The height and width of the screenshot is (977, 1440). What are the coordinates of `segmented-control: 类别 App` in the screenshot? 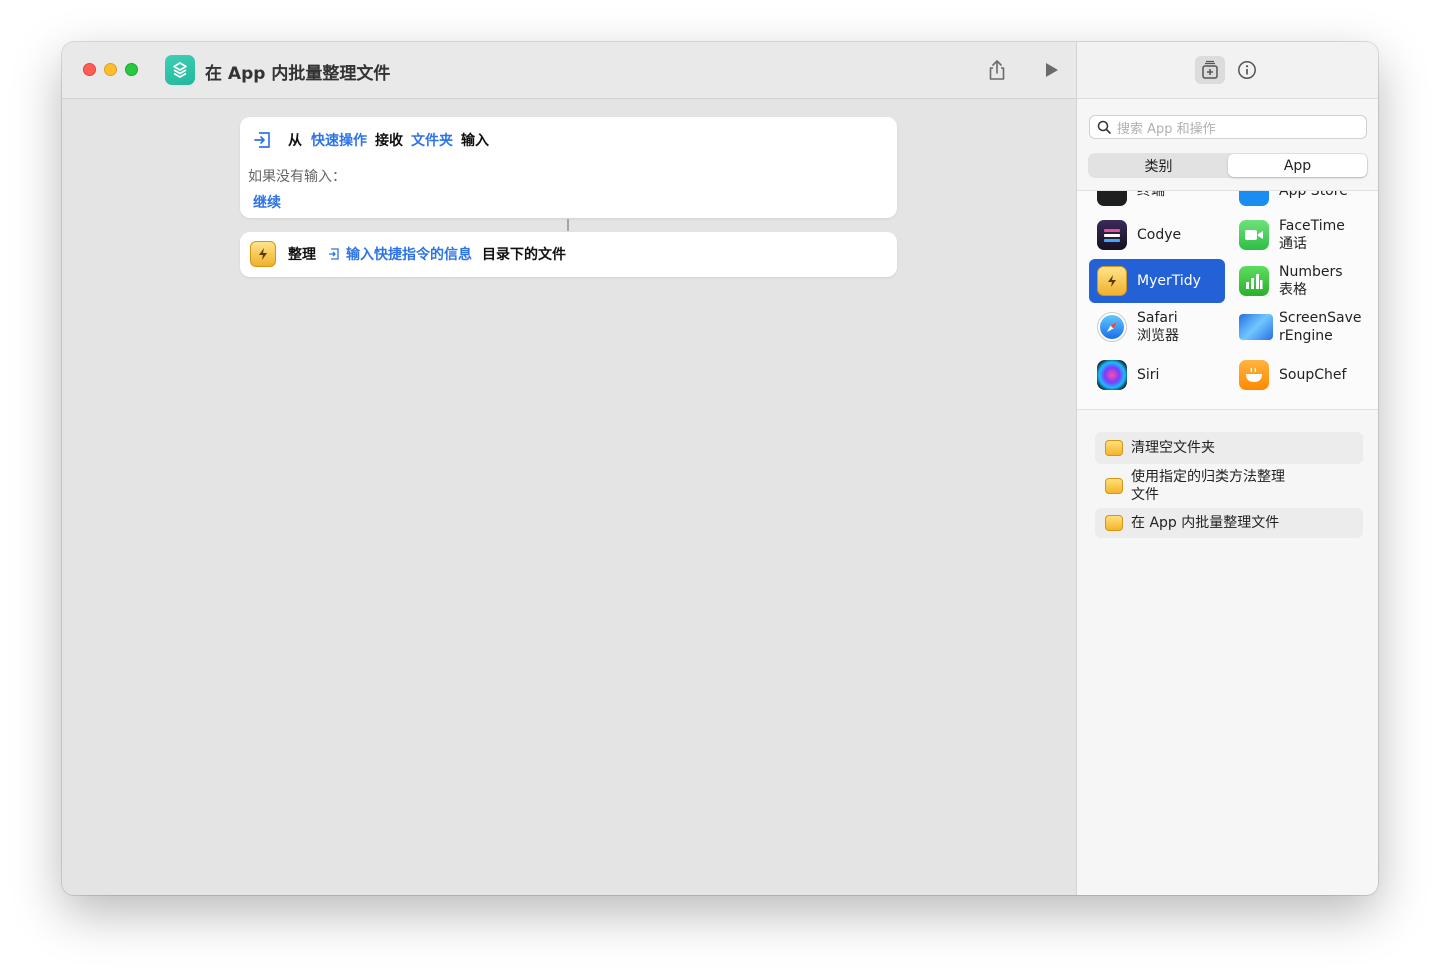 It's located at (1228, 165).